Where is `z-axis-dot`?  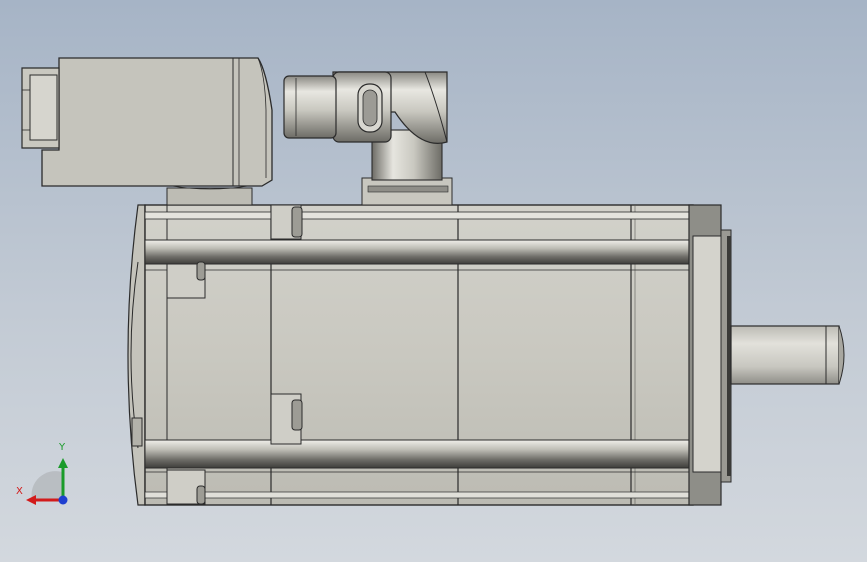 z-axis-dot is located at coordinates (63, 500).